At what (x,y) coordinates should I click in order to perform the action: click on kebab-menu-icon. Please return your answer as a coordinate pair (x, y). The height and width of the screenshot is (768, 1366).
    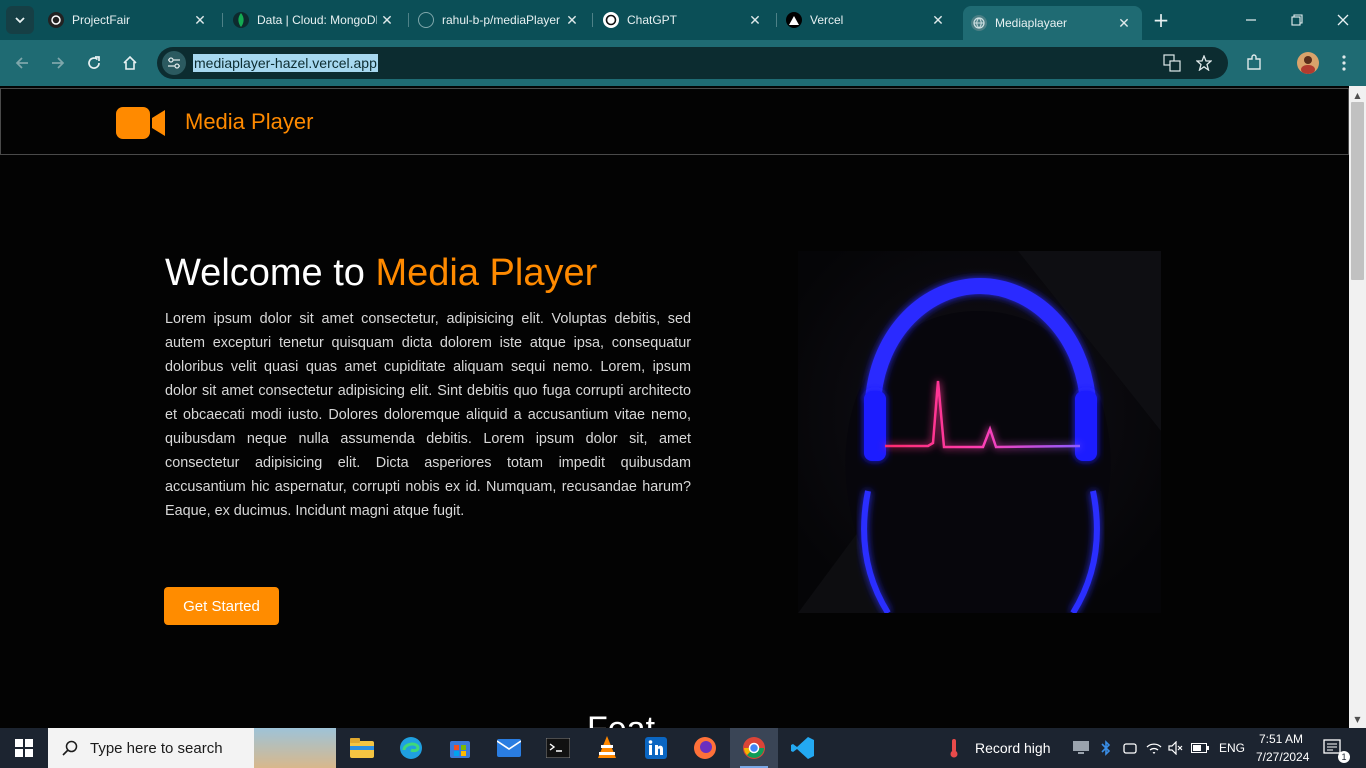
    Looking at the image, I should click on (1344, 63).